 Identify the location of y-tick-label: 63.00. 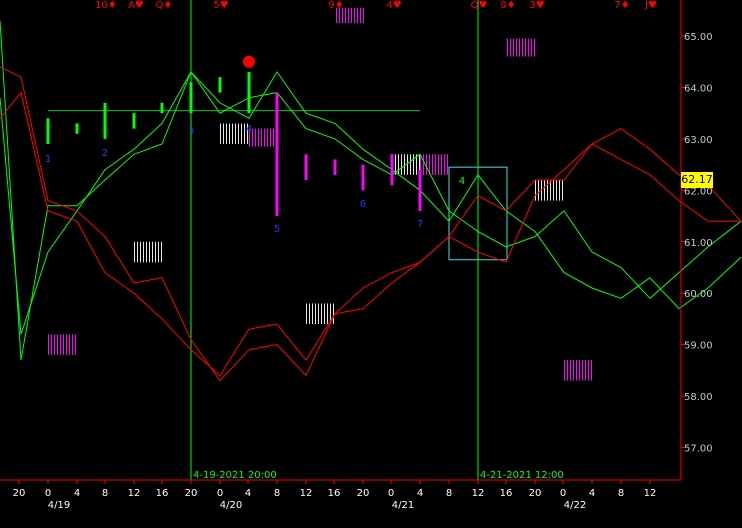
(698, 140).